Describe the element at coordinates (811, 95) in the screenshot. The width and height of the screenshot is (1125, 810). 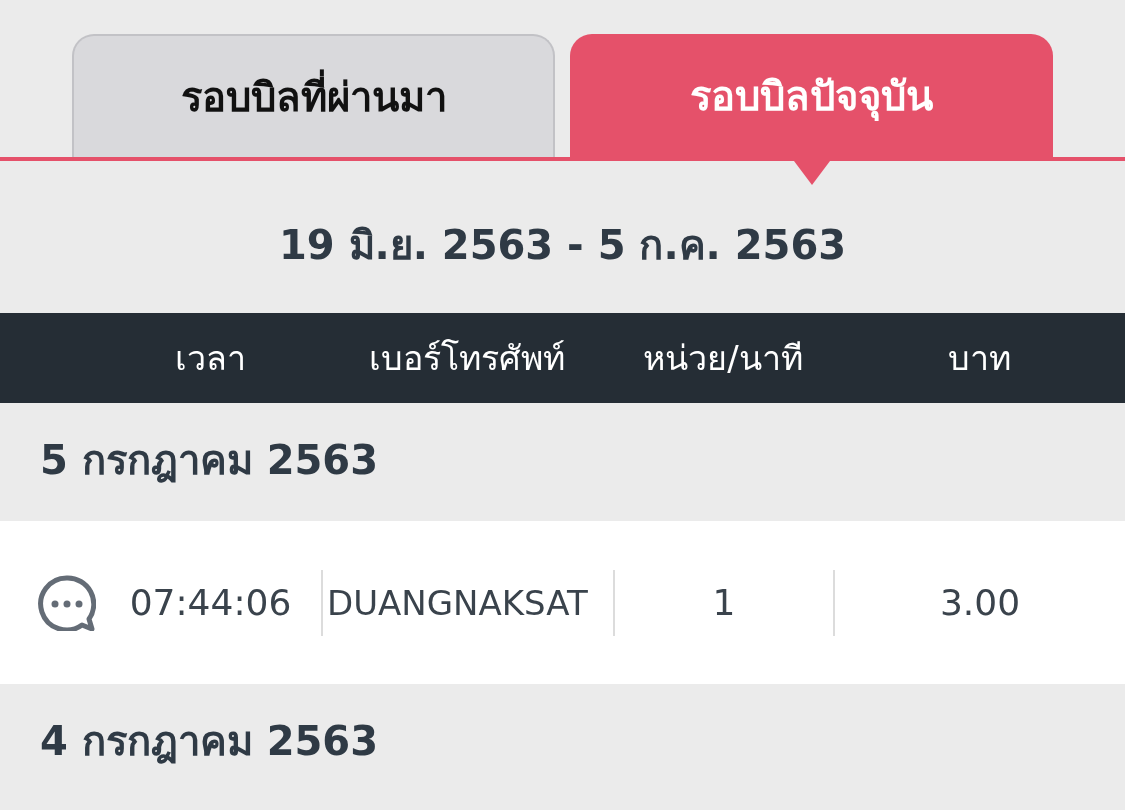
I see `tab: รอบบิลปัจจุบัน` at that location.